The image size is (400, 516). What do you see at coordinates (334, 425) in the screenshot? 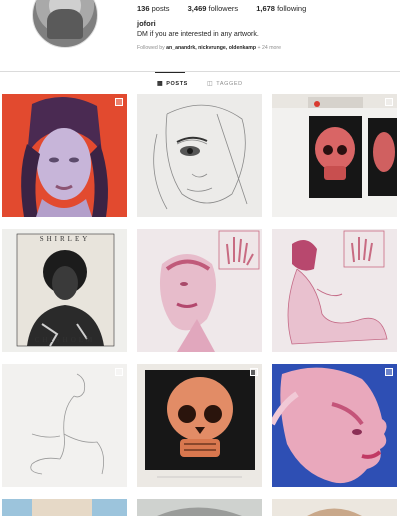
I see `post-pink-profile` at bounding box center [334, 425].